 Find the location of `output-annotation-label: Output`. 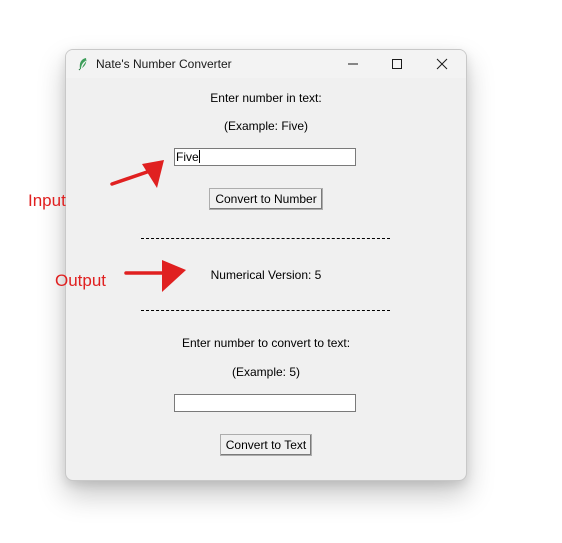

output-annotation-label: Output is located at coordinates (81, 280).